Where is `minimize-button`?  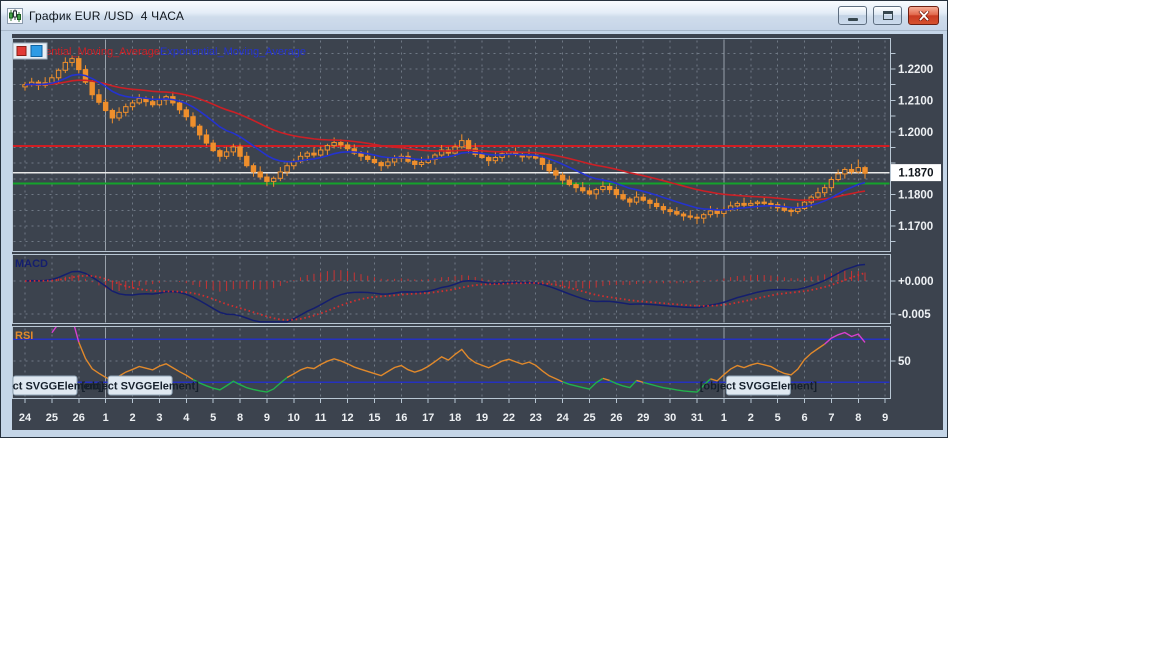
minimize-button is located at coordinates (852, 15).